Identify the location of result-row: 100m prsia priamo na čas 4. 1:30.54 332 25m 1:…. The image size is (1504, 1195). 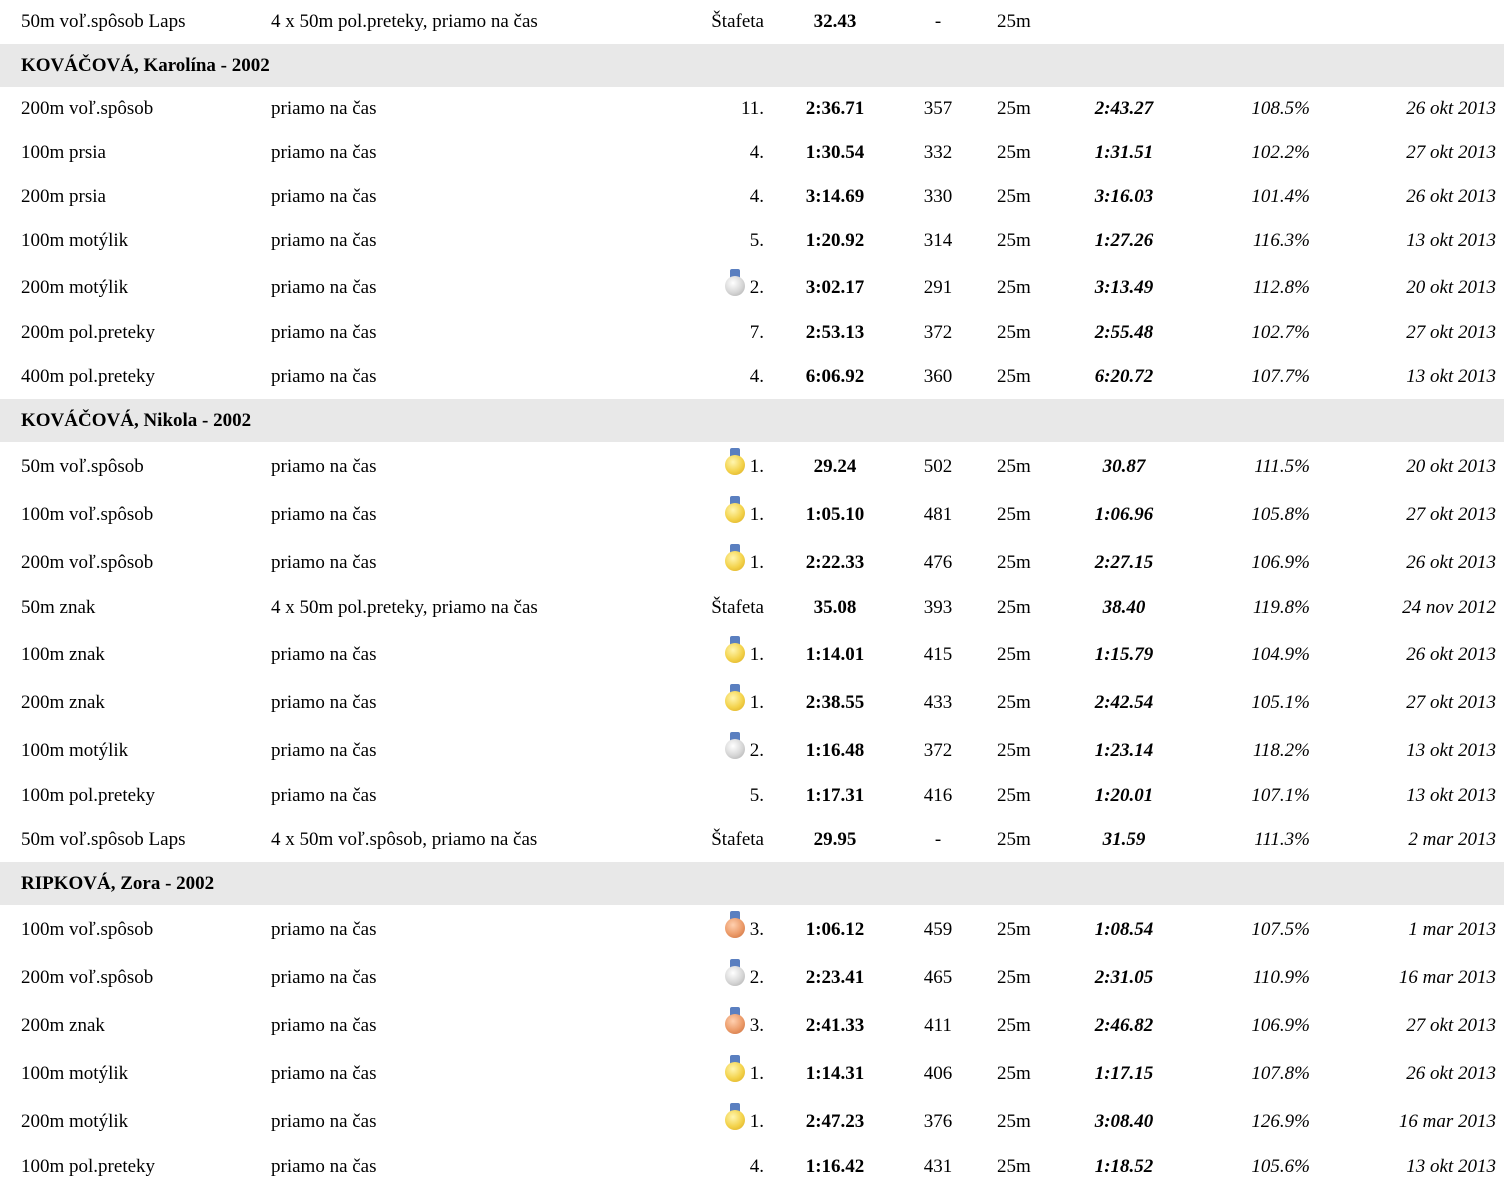
(752, 153).